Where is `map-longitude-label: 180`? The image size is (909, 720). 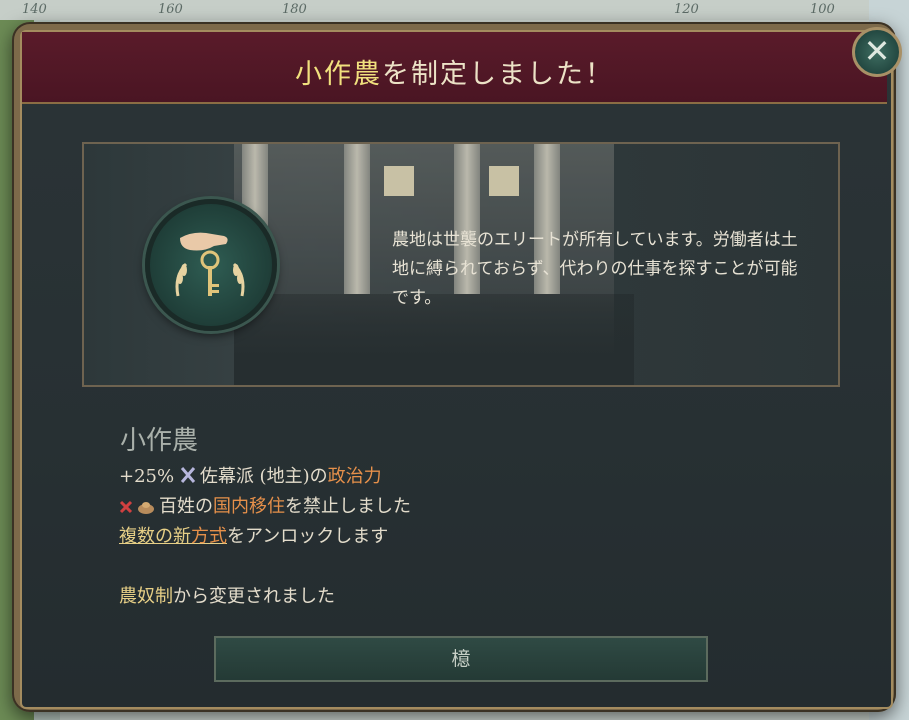
map-longitude-label: 180 is located at coordinates (294, 9).